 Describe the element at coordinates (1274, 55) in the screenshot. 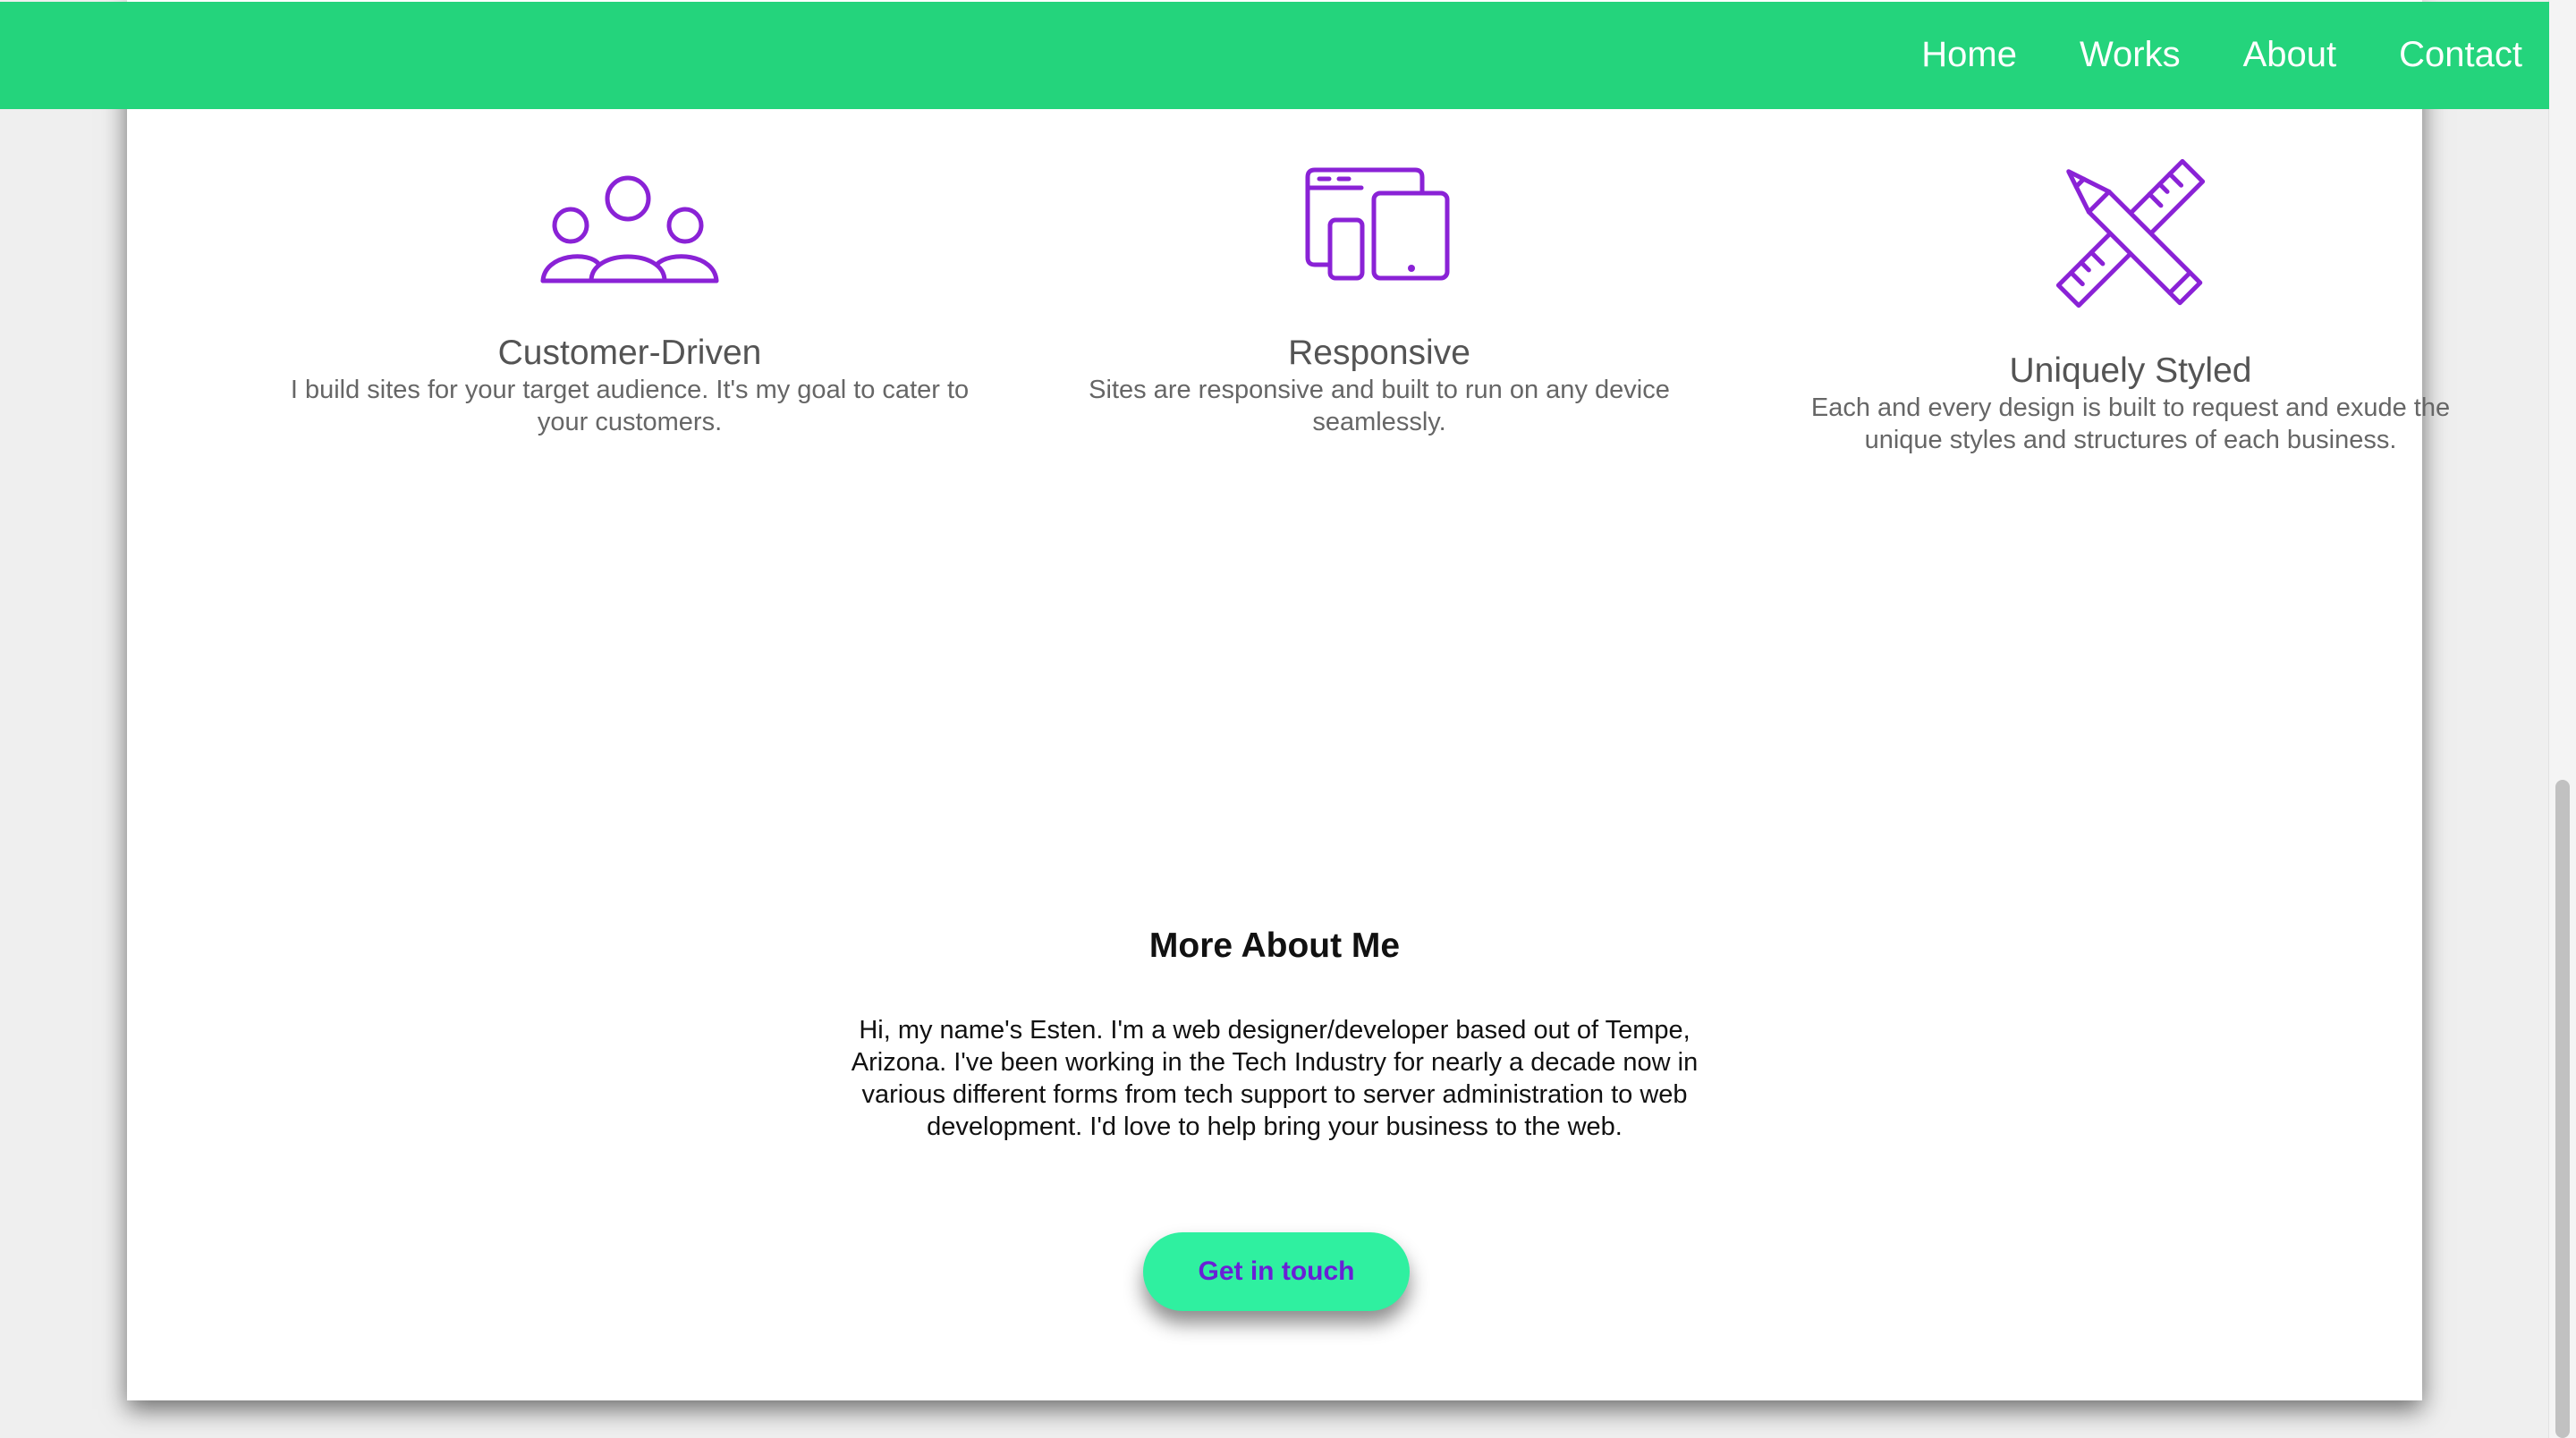

I see `top-navbar: Home Works About Contact` at that location.